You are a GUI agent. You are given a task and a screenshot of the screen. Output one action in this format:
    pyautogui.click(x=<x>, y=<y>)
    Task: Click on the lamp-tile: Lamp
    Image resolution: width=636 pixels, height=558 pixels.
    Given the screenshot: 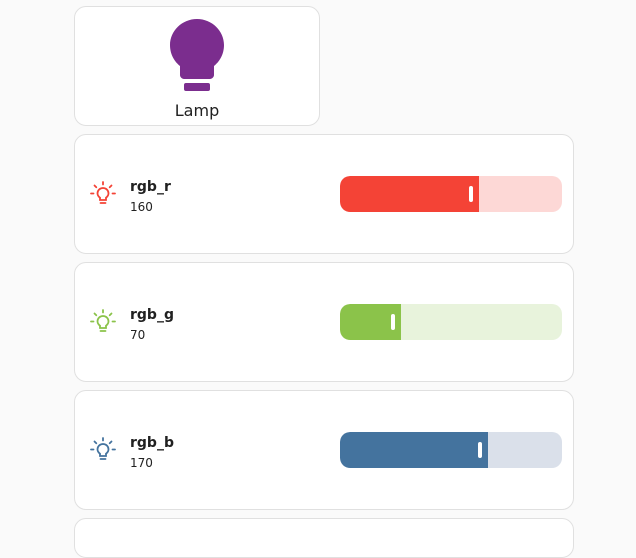 What is the action you would take?
    pyautogui.click(x=197, y=66)
    